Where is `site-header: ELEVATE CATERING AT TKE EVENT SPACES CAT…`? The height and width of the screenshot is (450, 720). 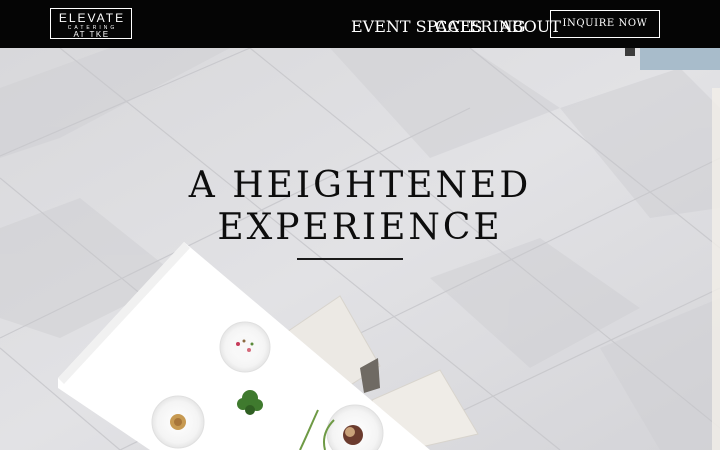 site-header: ELEVATE CATERING AT TKE EVENT SPACES CAT… is located at coordinates (360, 24).